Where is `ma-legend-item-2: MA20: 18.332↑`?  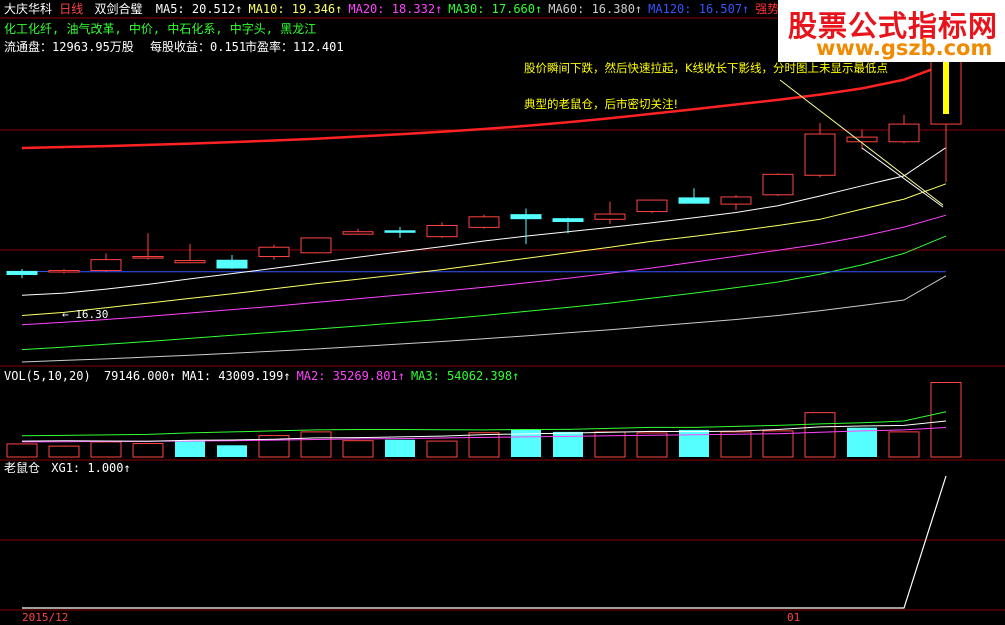 ma-legend-item-2: MA20: 18.332↑ is located at coordinates (395, 9).